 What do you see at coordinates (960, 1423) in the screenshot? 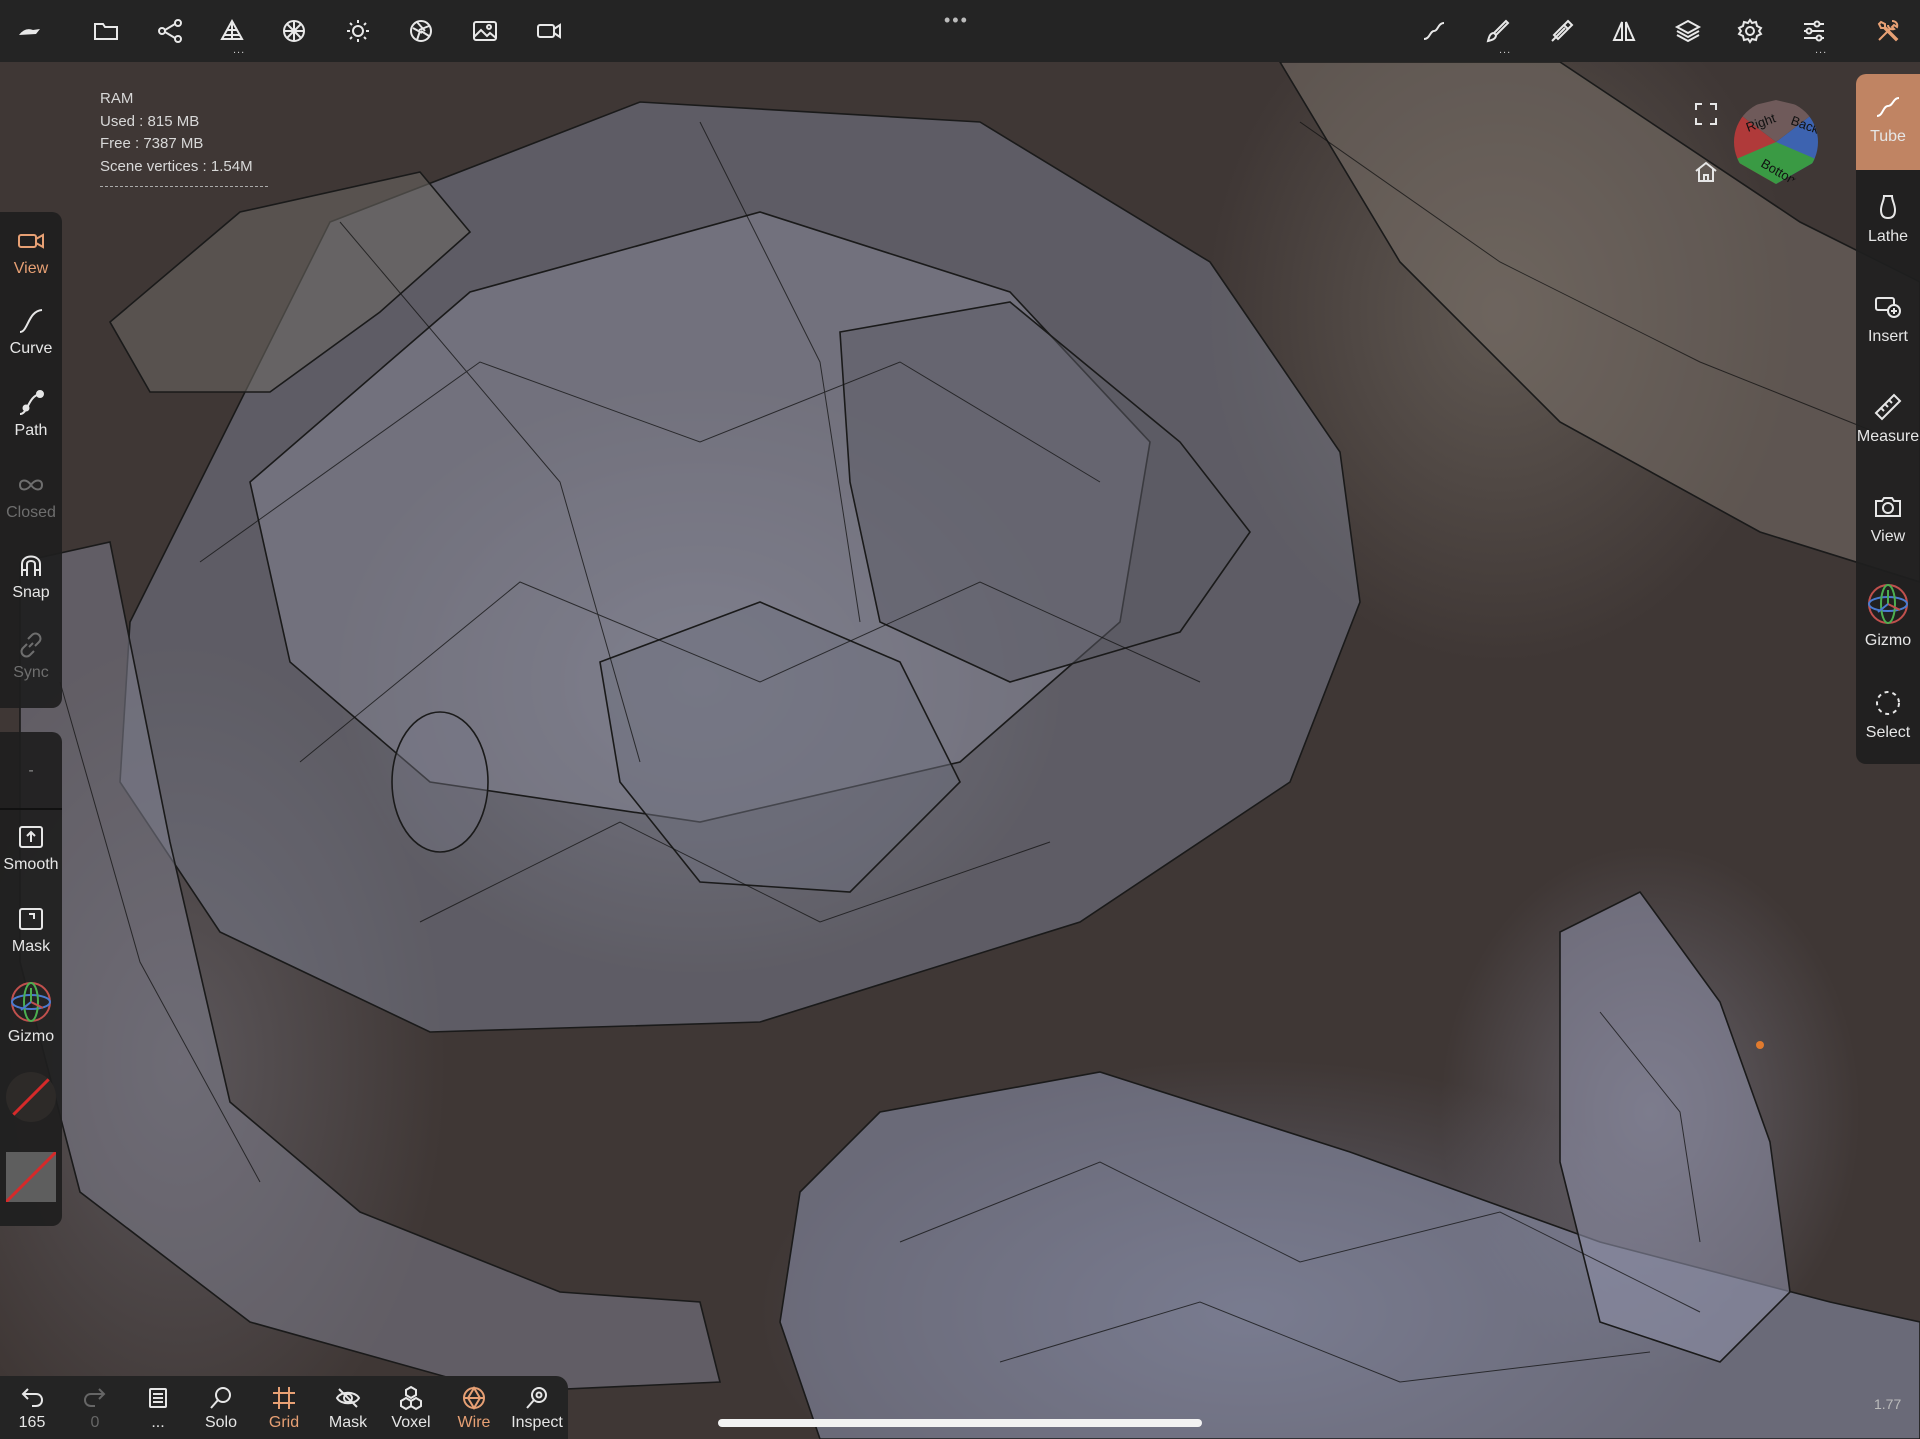
I see `home-indicator` at bounding box center [960, 1423].